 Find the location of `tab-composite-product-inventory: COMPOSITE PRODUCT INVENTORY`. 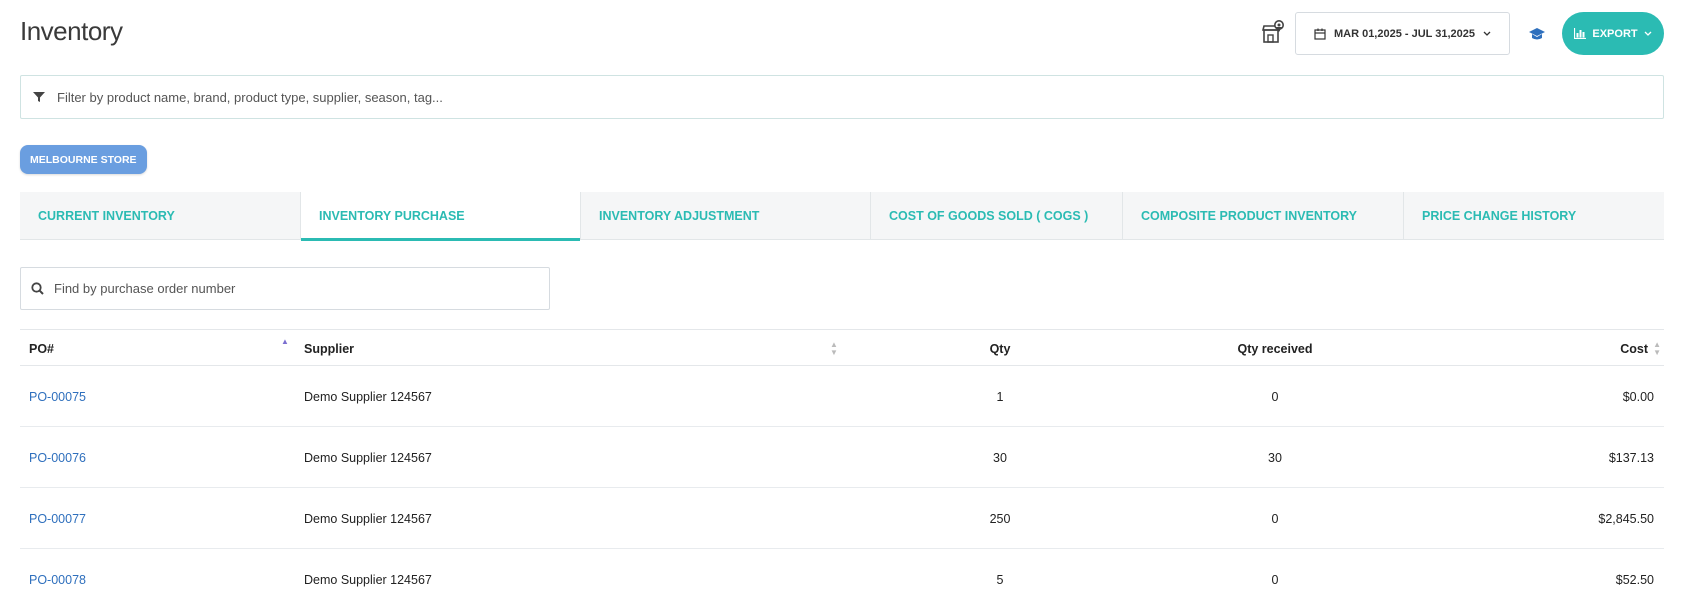

tab-composite-product-inventory: COMPOSITE PRODUCT INVENTORY is located at coordinates (1263, 216).